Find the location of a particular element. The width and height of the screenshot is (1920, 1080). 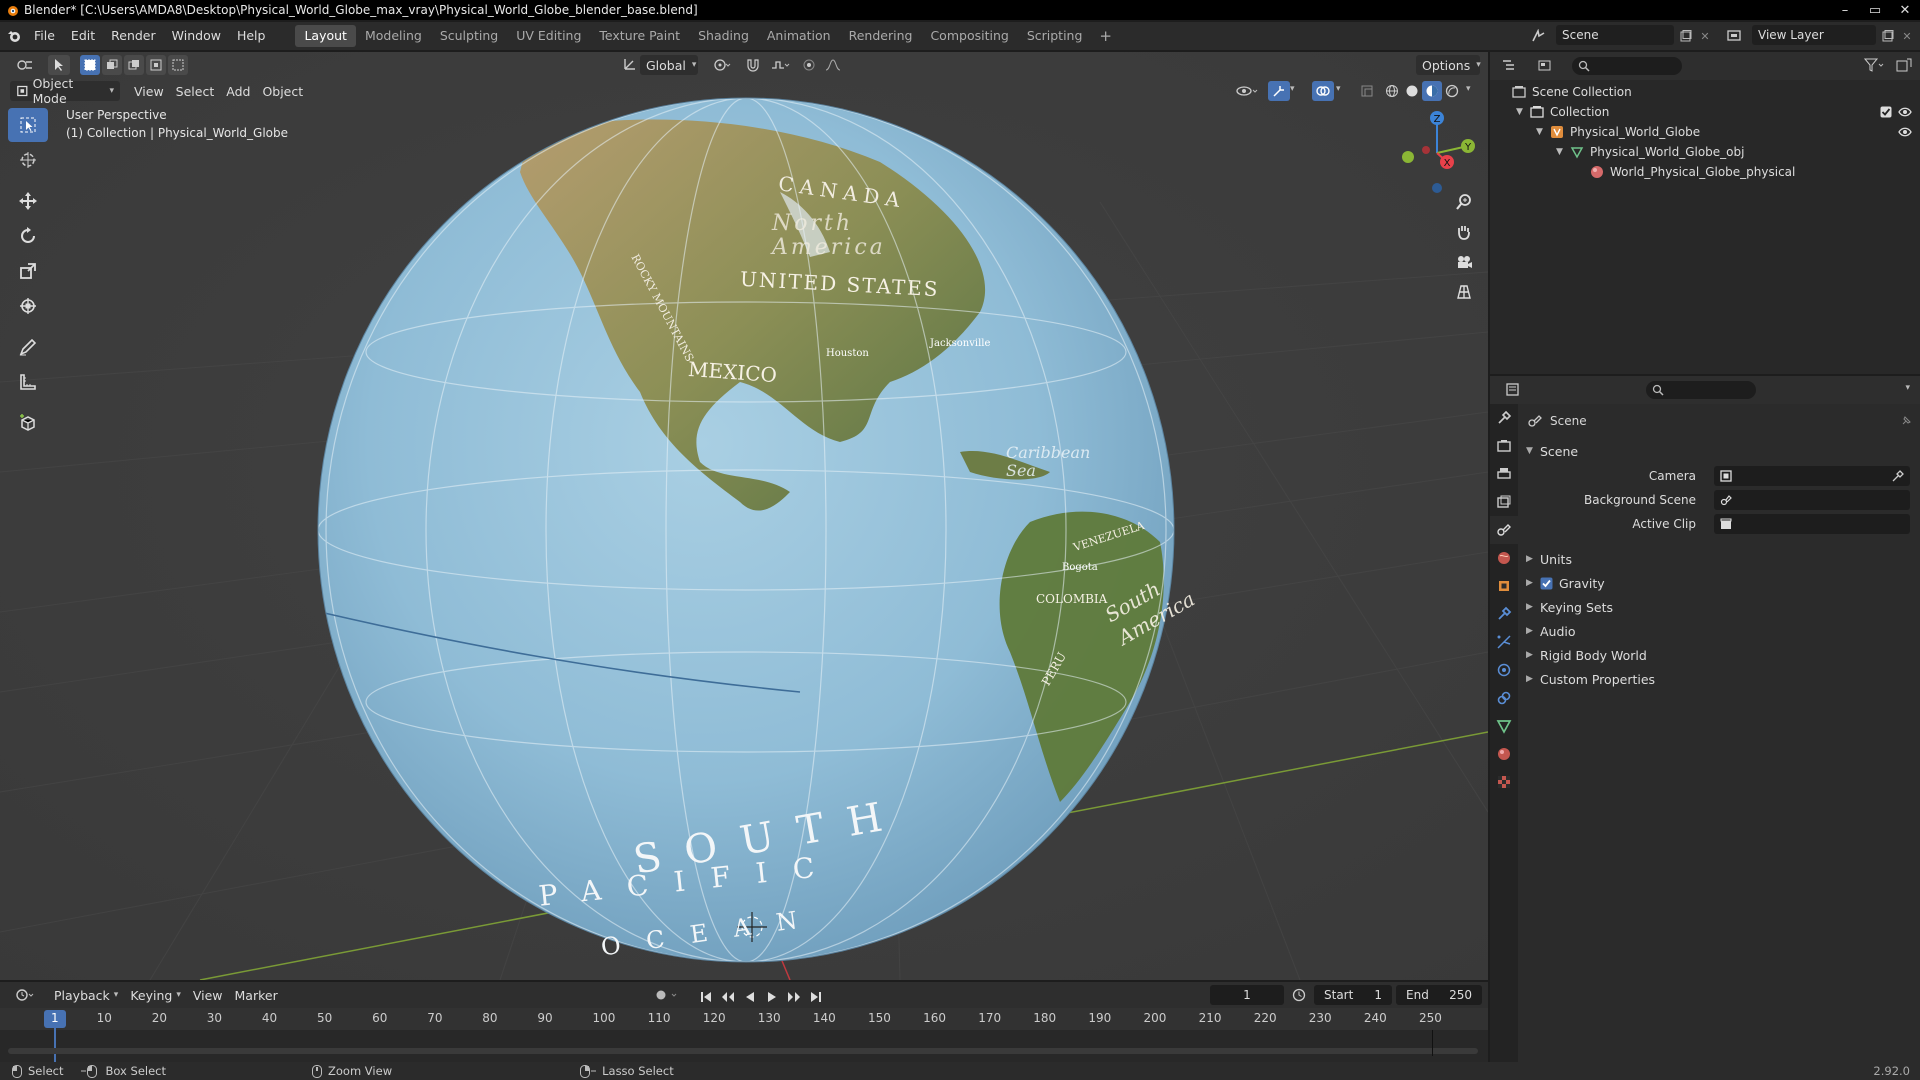

select-difference-icon is located at coordinates (156, 65).